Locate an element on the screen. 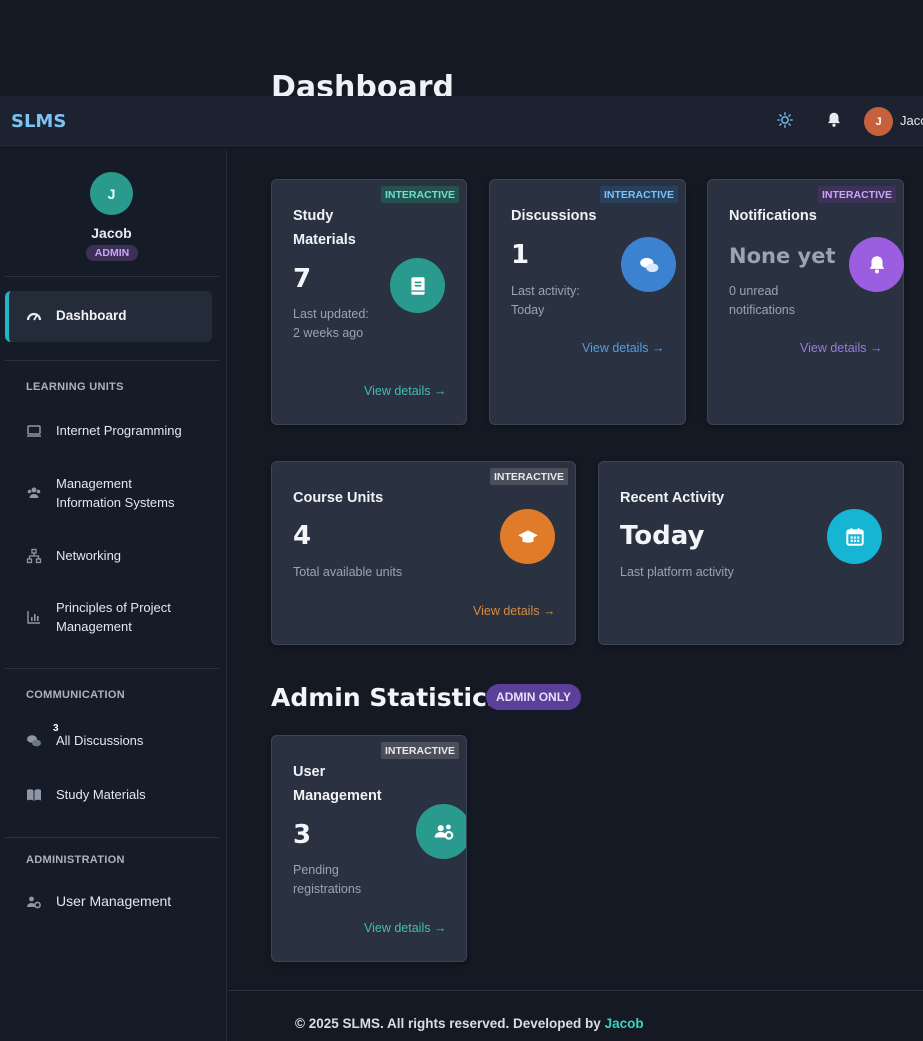 The height and width of the screenshot is (1041, 923). network-icon is located at coordinates (34, 556).